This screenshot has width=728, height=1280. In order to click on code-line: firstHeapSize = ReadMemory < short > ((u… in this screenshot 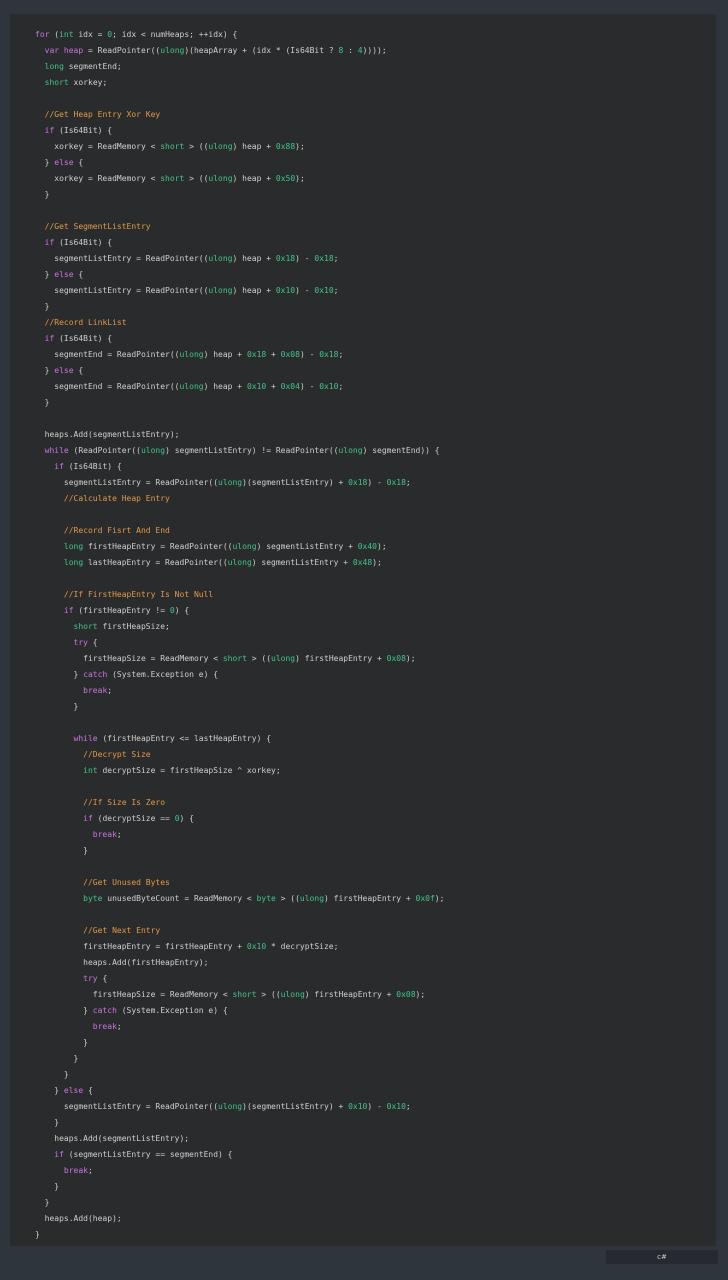, I will do `click(239, 659)`.